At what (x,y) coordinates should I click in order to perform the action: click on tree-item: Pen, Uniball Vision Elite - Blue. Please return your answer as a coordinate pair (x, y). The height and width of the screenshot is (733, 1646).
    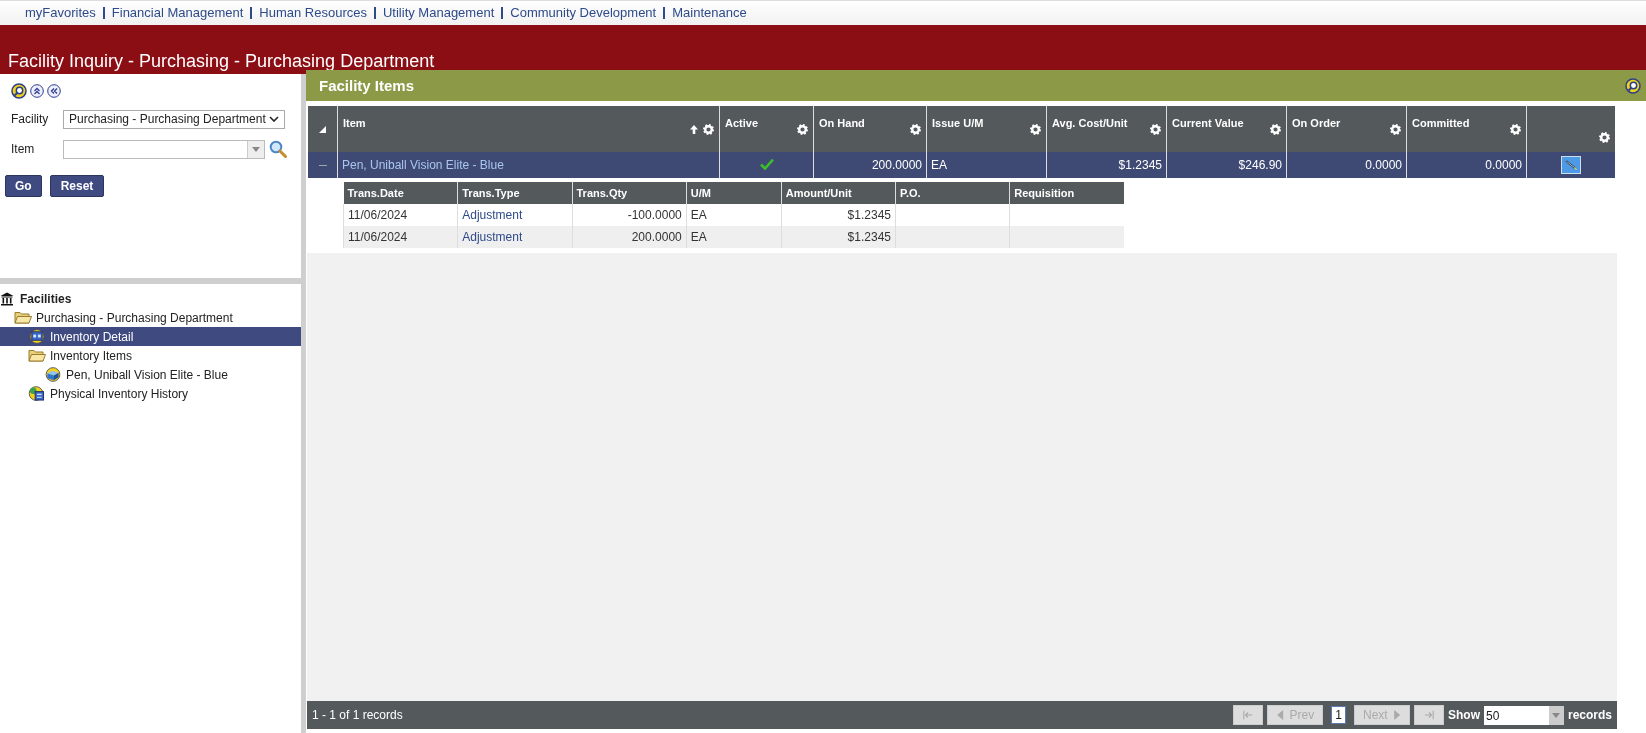
    Looking at the image, I should click on (150, 374).